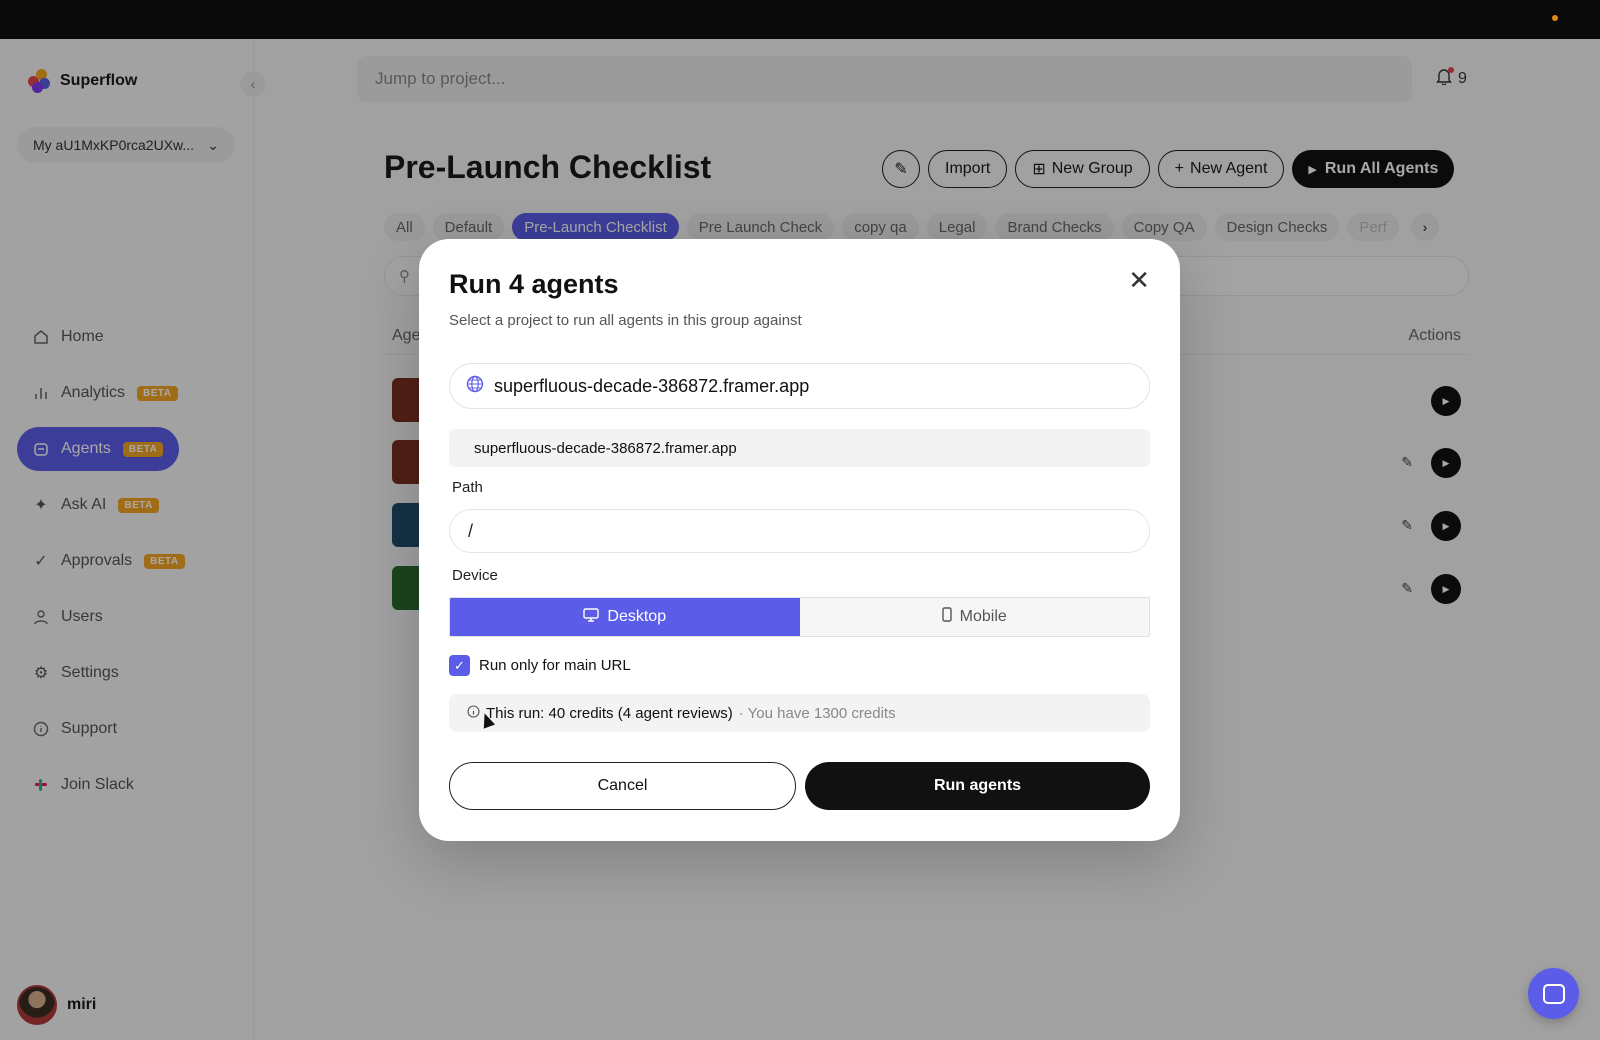  I want to click on checkbox-label: Run only for main URL, so click(555, 665).